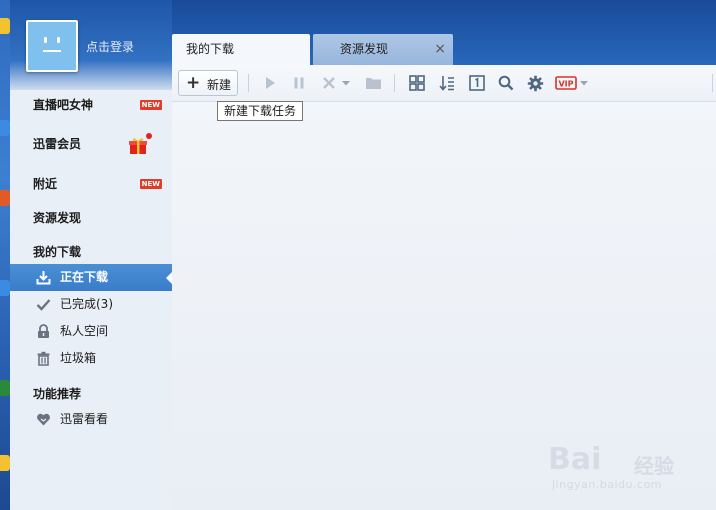  Describe the element at coordinates (43, 358) in the screenshot. I see `trash-icon` at that location.